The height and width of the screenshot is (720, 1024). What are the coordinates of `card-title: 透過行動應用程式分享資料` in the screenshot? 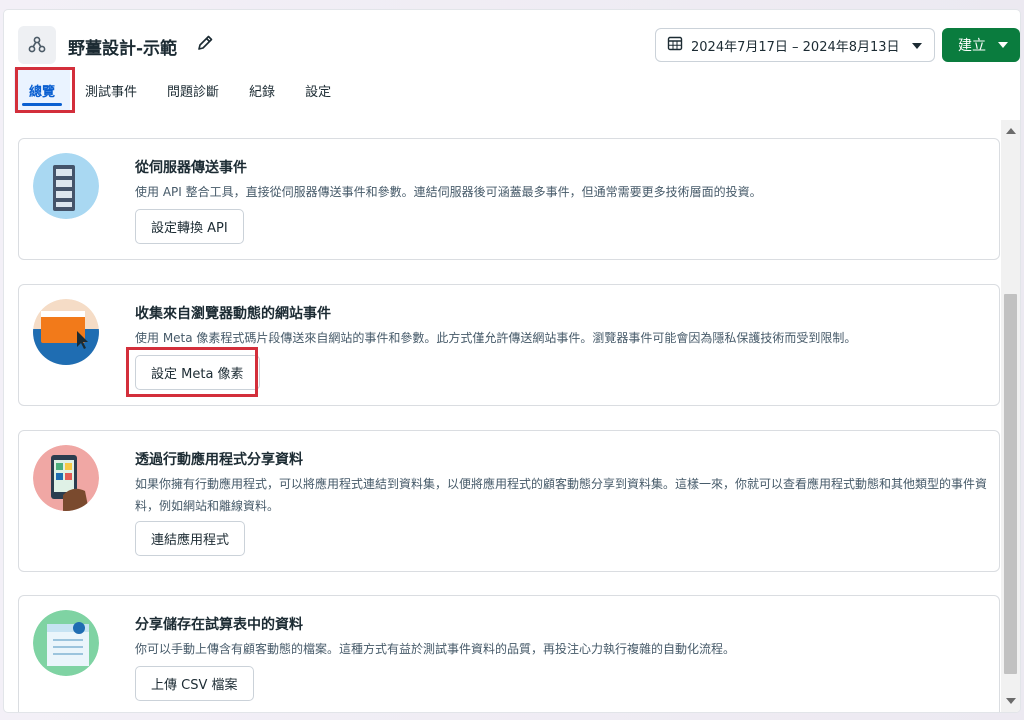 It's located at (219, 460).